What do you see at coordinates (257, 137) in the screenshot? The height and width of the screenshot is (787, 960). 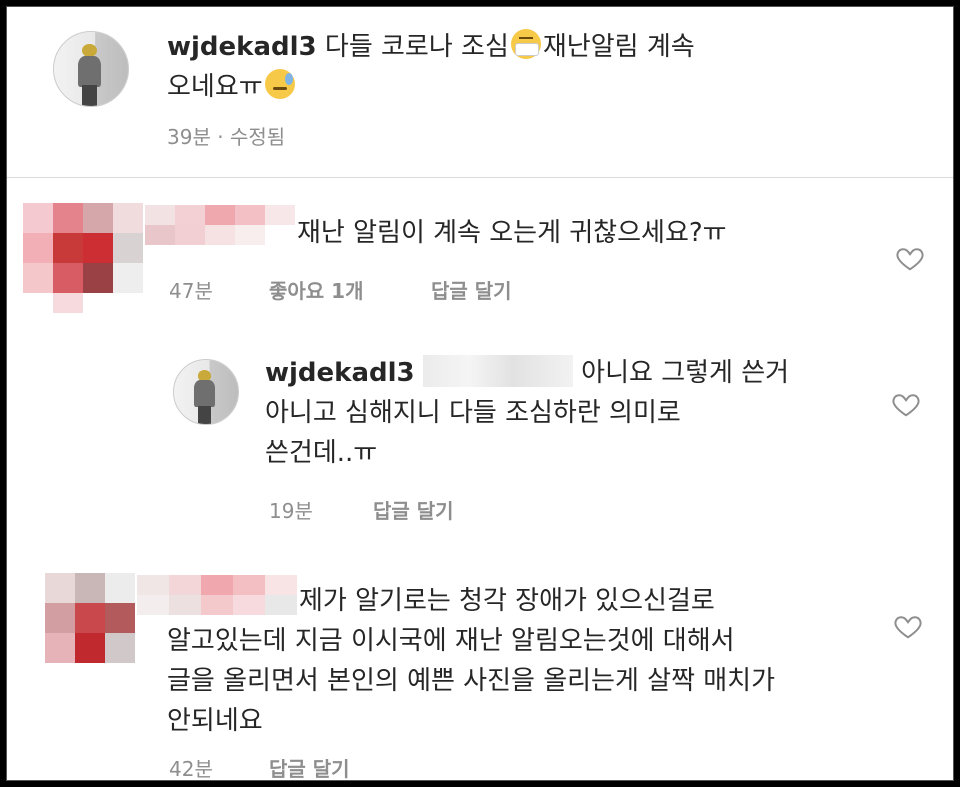 I see `post-edited-label: 수정됨` at bounding box center [257, 137].